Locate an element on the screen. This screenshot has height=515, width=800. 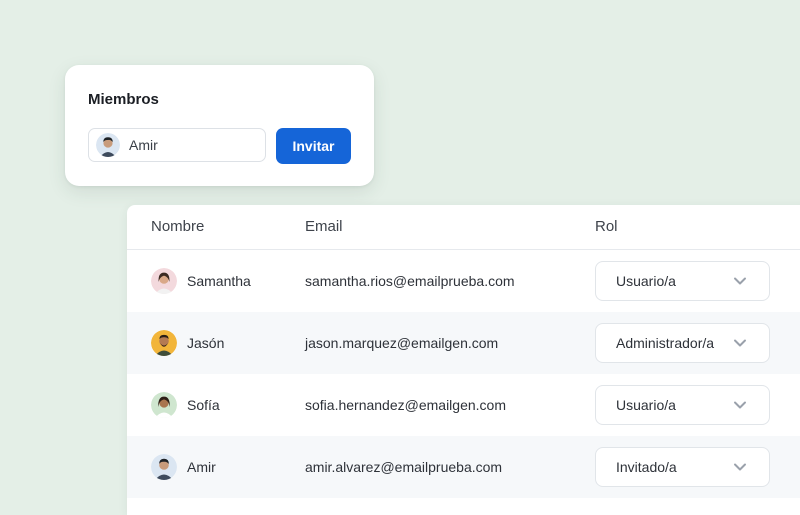
invite-button: Invitar is located at coordinates (313, 146).